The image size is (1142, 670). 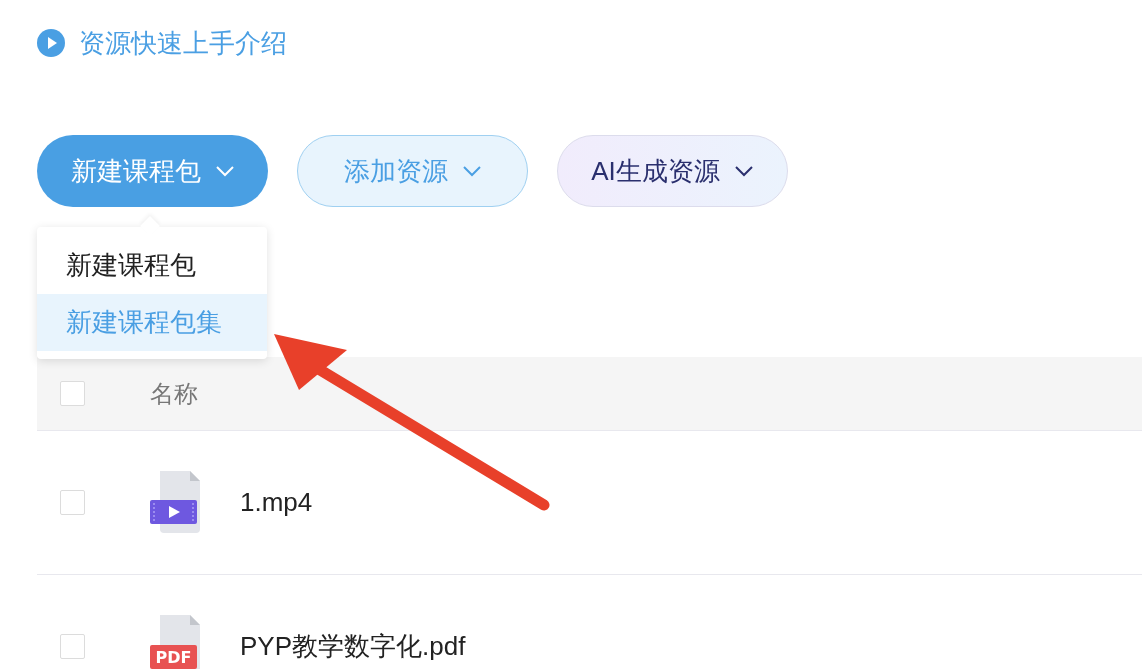 I want to click on file-type-label: PDF, so click(x=173, y=657).